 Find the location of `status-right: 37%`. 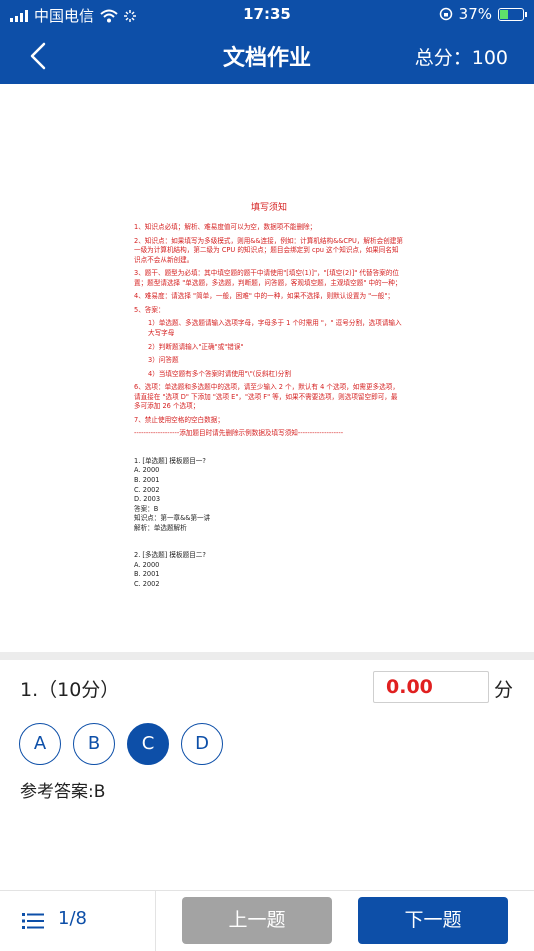

status-right: 37% is located at coordinates (483, 14).